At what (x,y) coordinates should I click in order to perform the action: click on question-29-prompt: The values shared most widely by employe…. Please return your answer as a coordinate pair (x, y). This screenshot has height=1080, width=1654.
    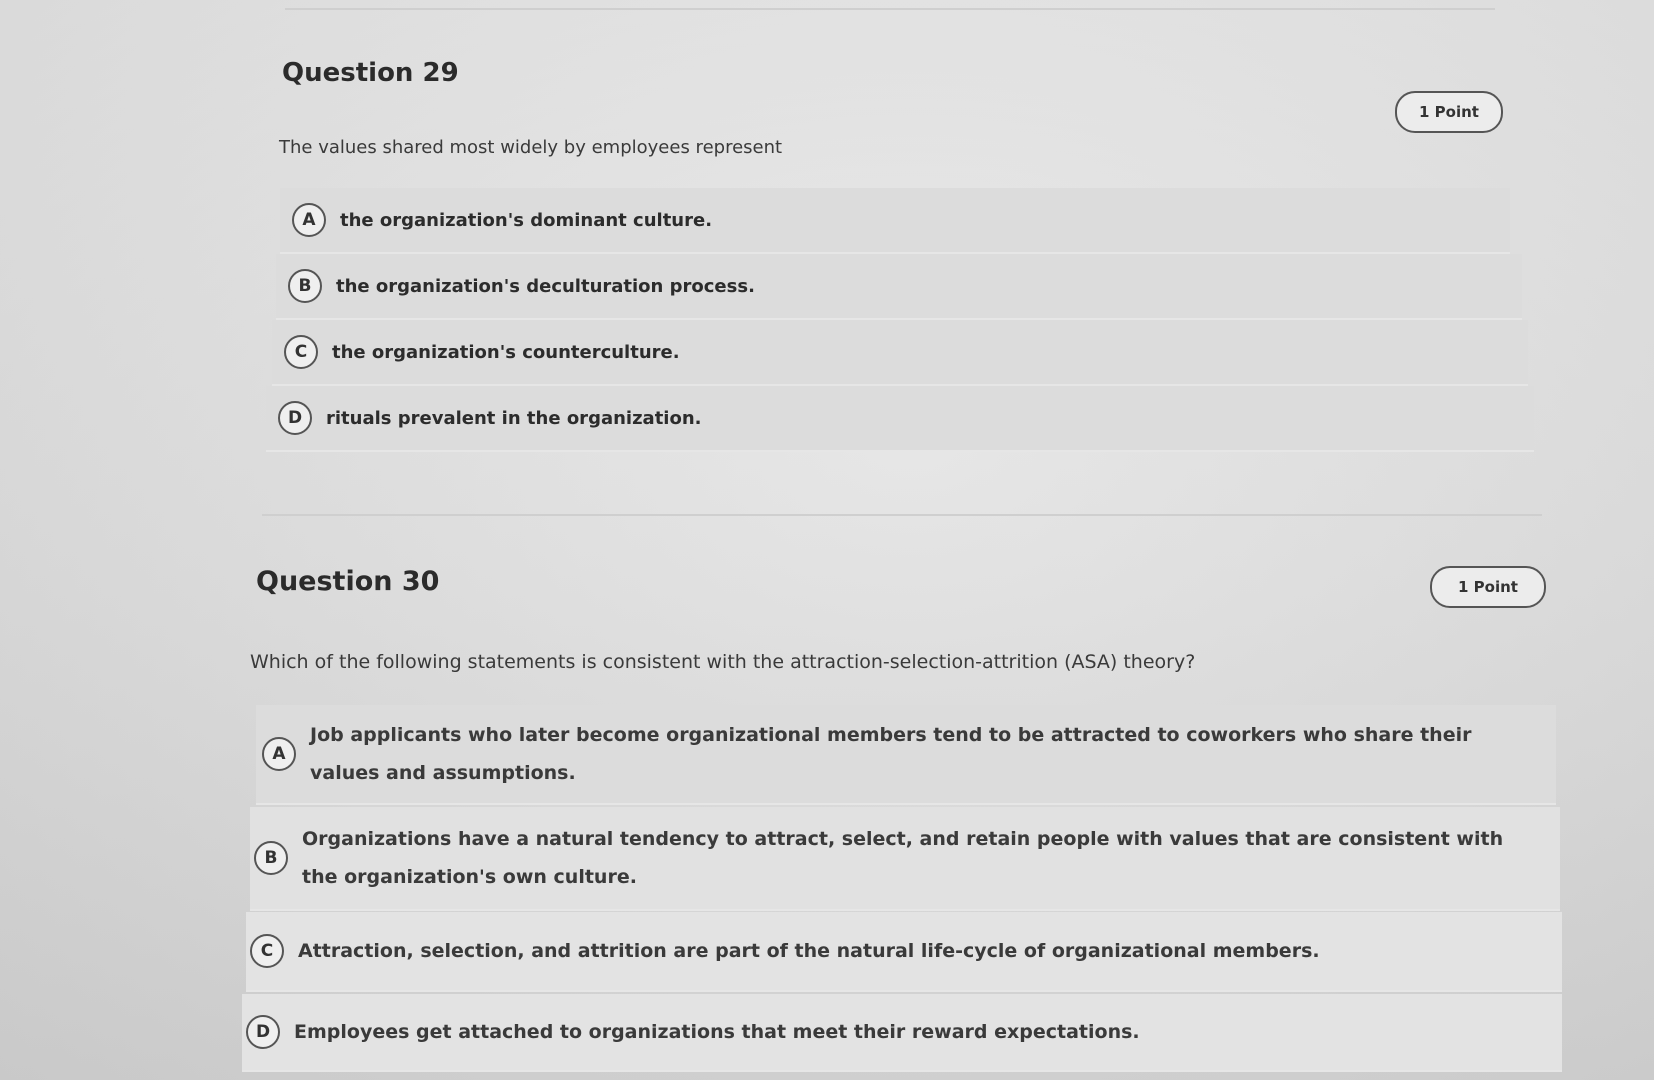
    Looking at the image, I should click on (531, 147).